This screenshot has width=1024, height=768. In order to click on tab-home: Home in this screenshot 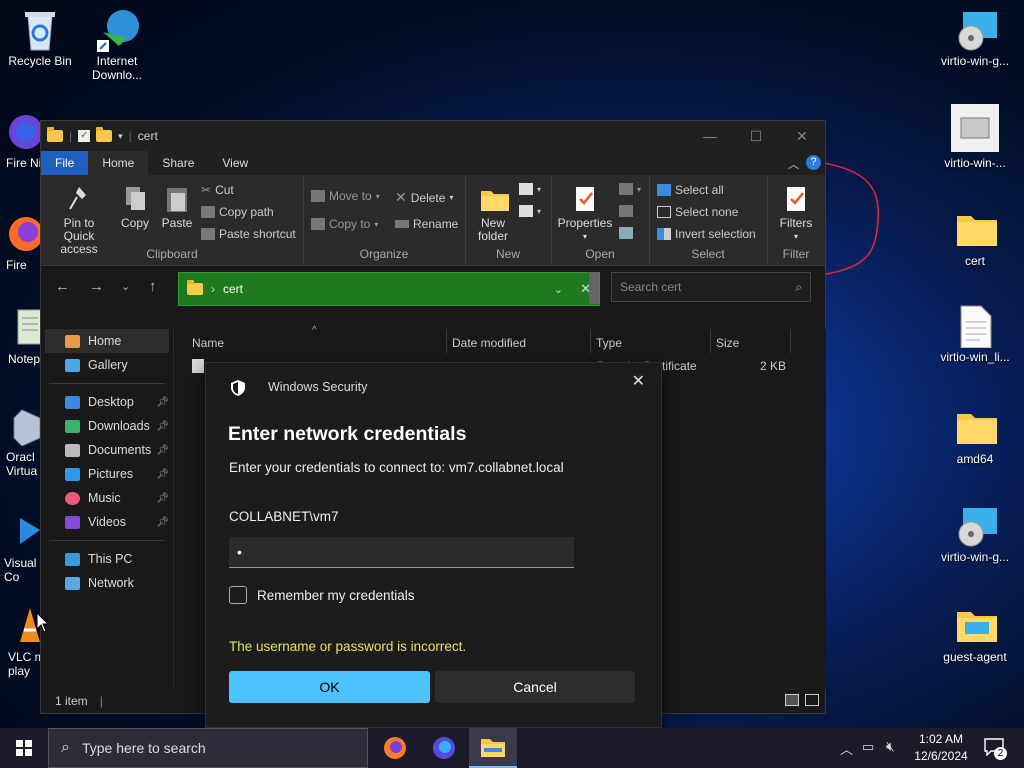, I will do `click(118, 163)`.